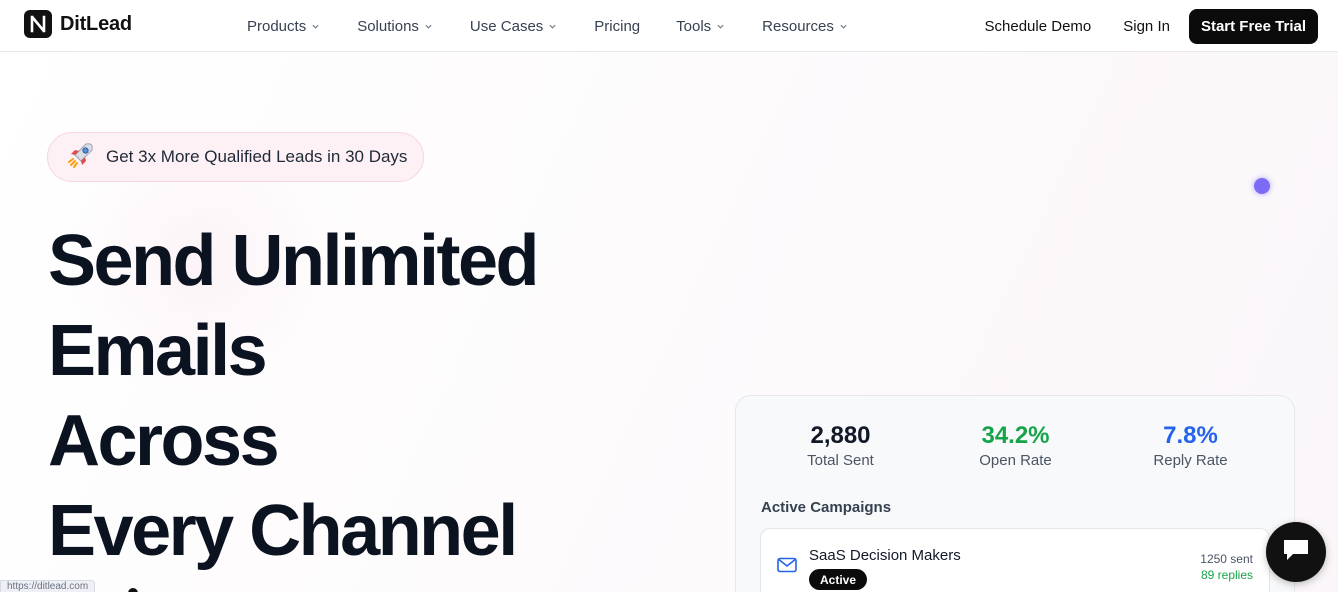 Image resolution: width=1338 pixels, height=592 pixels. What do you see at coordinates (787, 567) in the screenshot?
I see `mail-icon` at bounding box center [787, 567].